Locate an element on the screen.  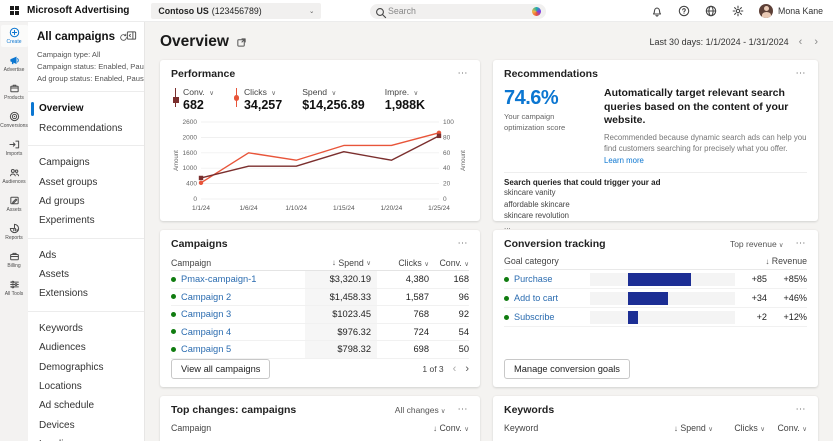
sidebar-item-recommendations: Recommendations is located at coordinates (86, 128).